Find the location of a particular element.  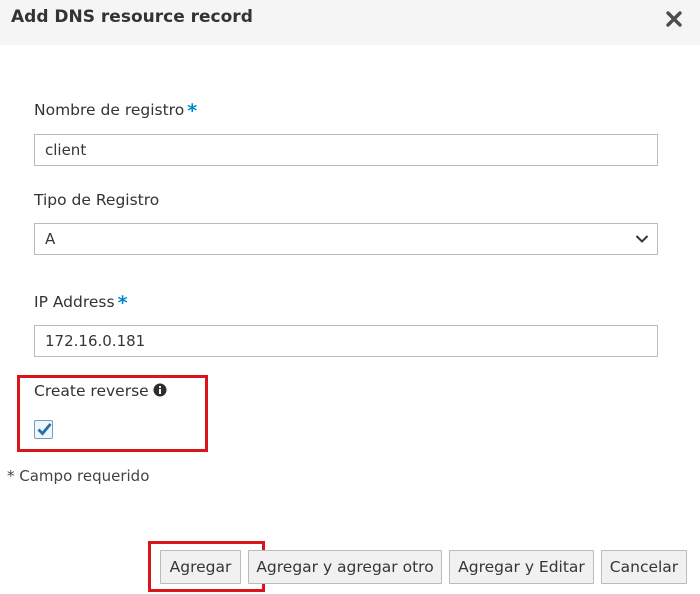

dialog-header: Add DNS resource record is located at coordinates (350, 22).